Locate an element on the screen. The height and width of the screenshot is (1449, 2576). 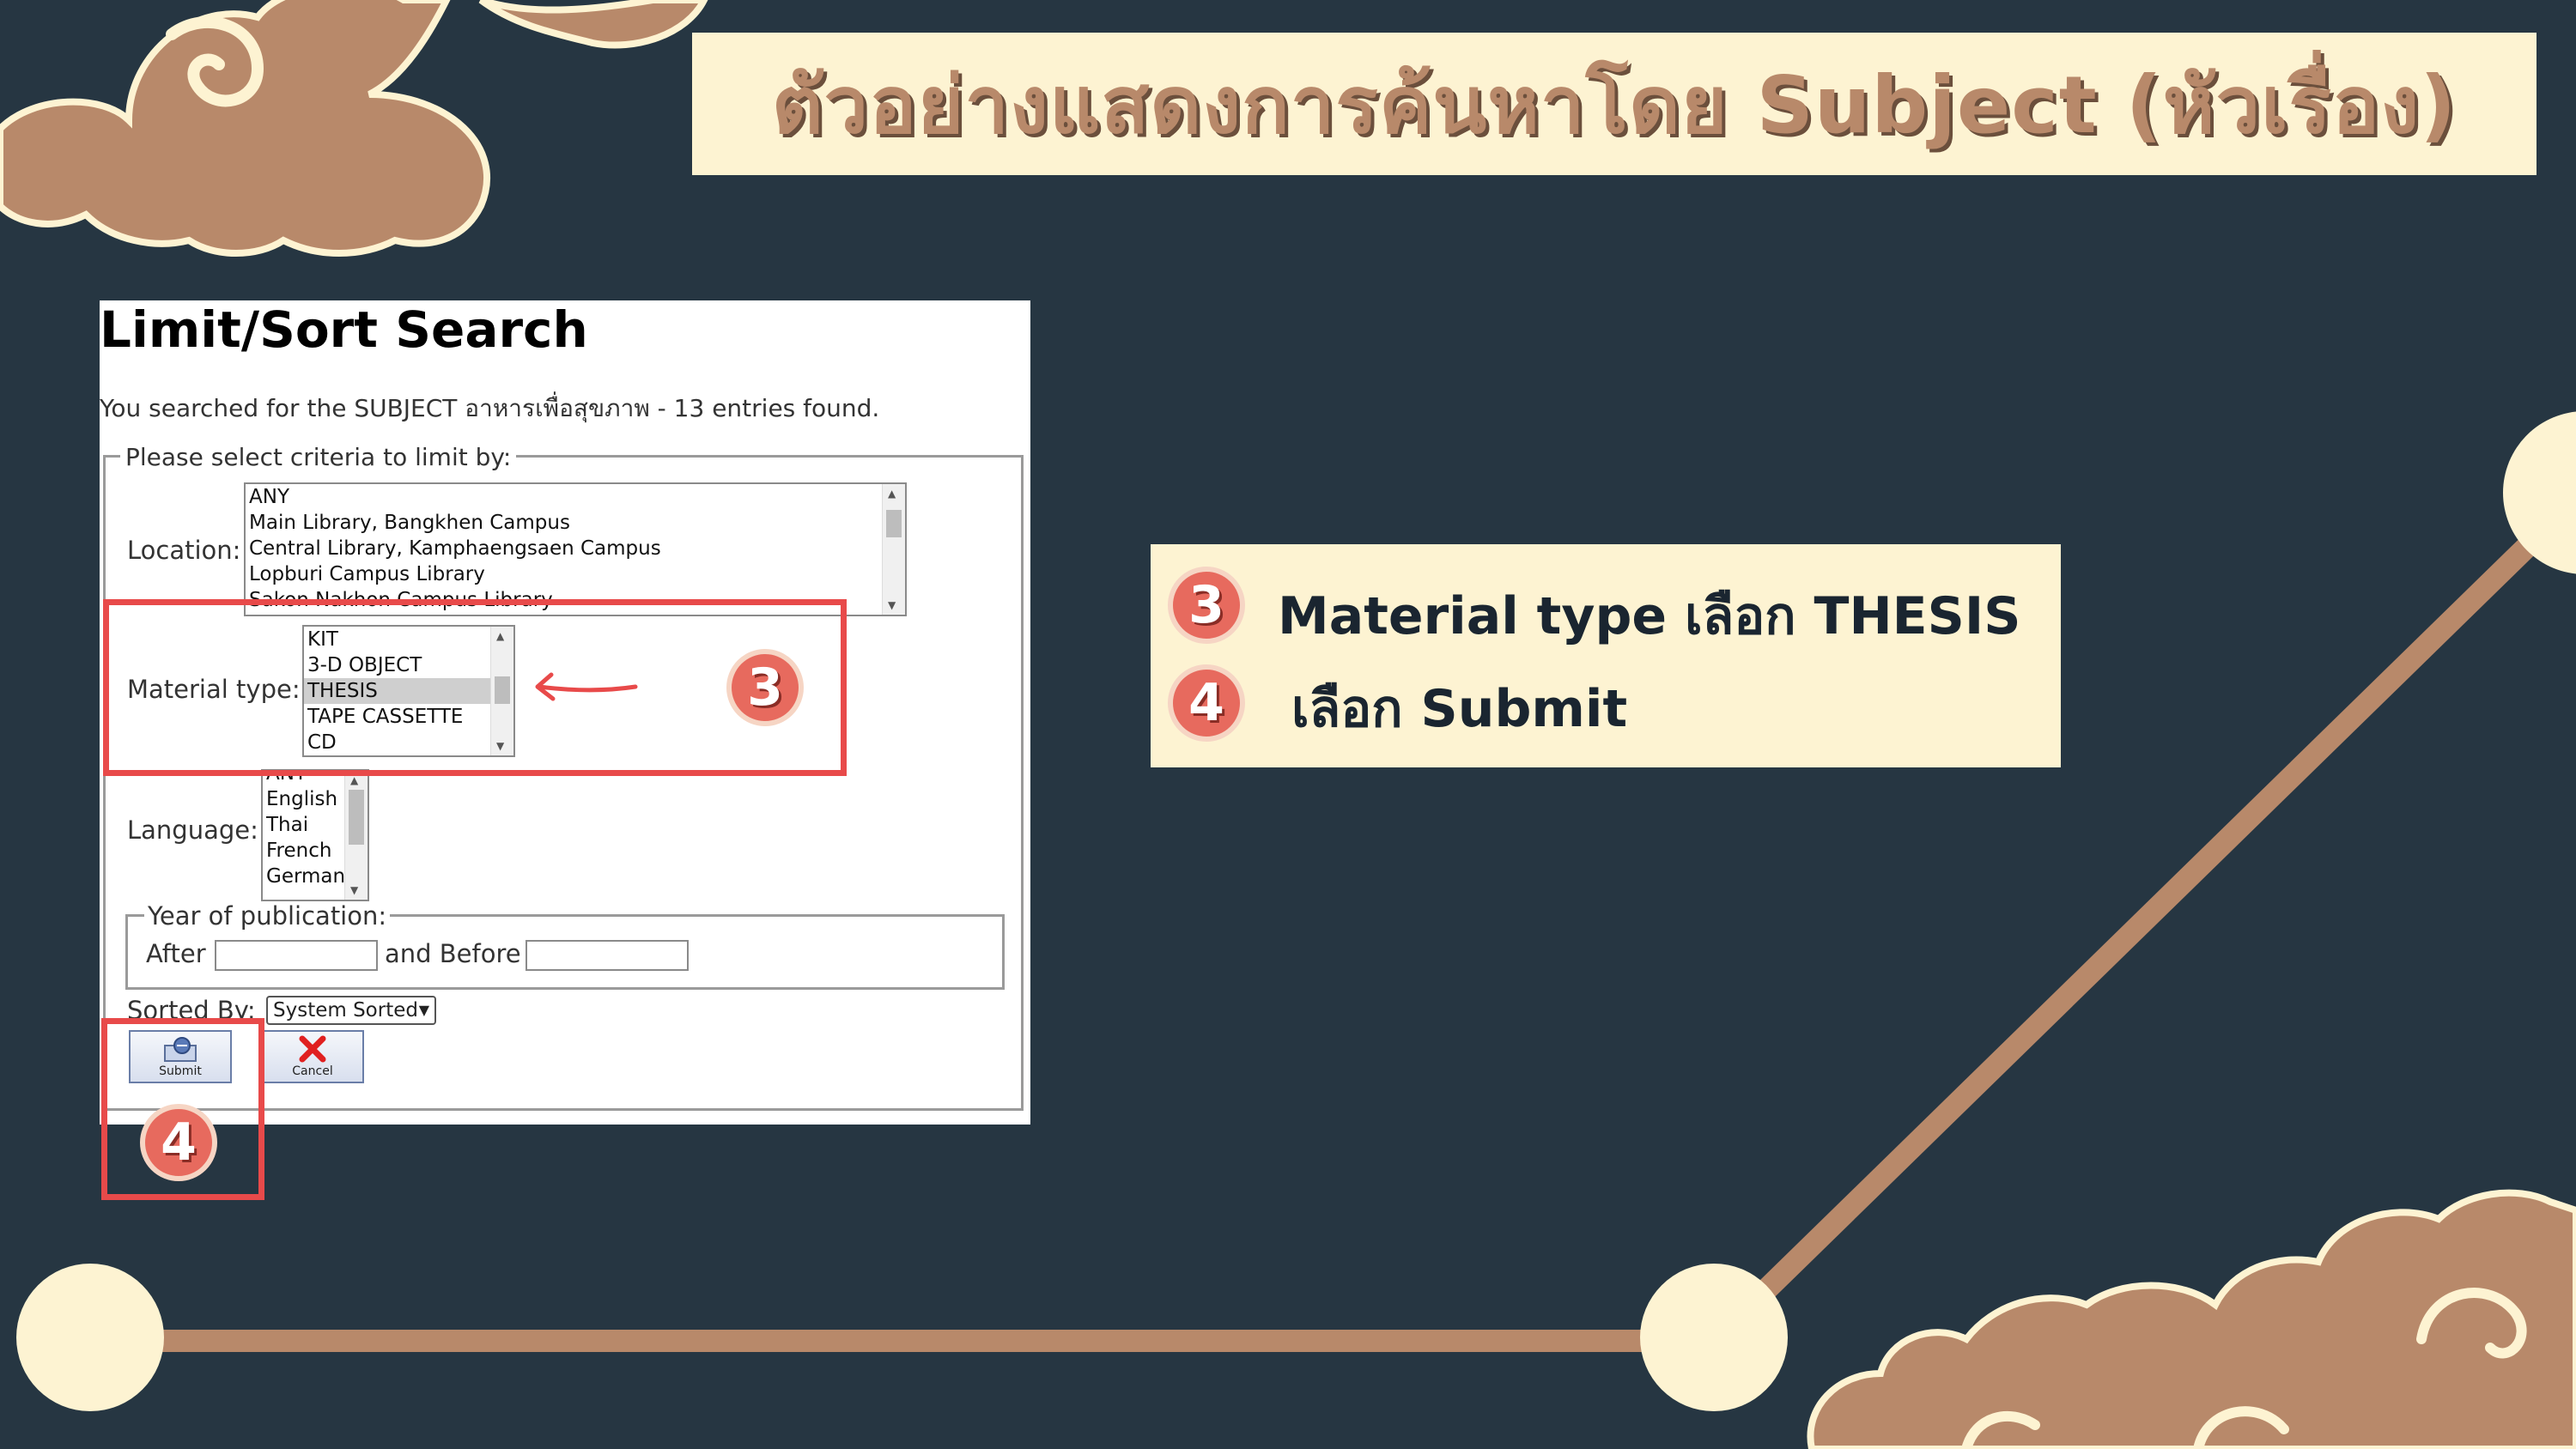
dot-left is located at coordinates (90, 1337).